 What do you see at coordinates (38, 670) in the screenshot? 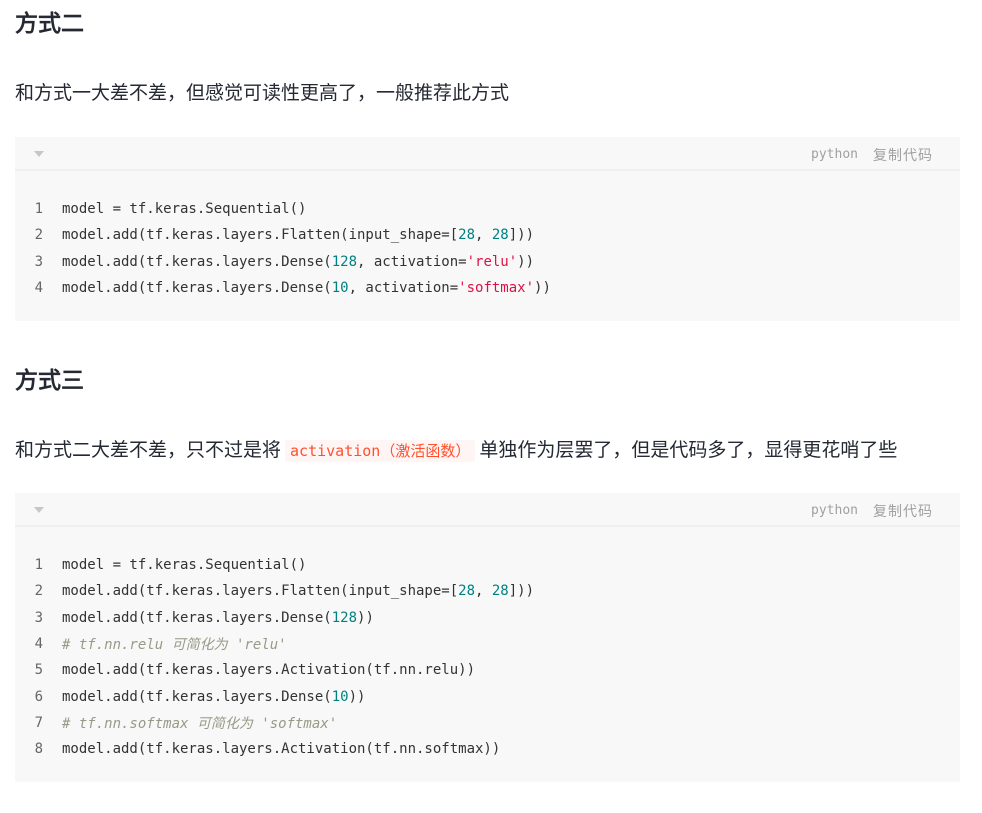
I see `line-number: 5` at bounding box center [38, 670].